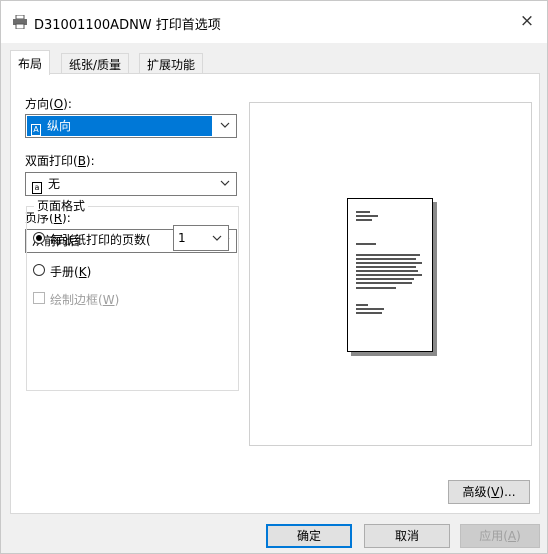  What do you see at coordinates (59, 126) in the screenshot?
I see `orientation-value: 纵向` at bounding box center [59, 126].